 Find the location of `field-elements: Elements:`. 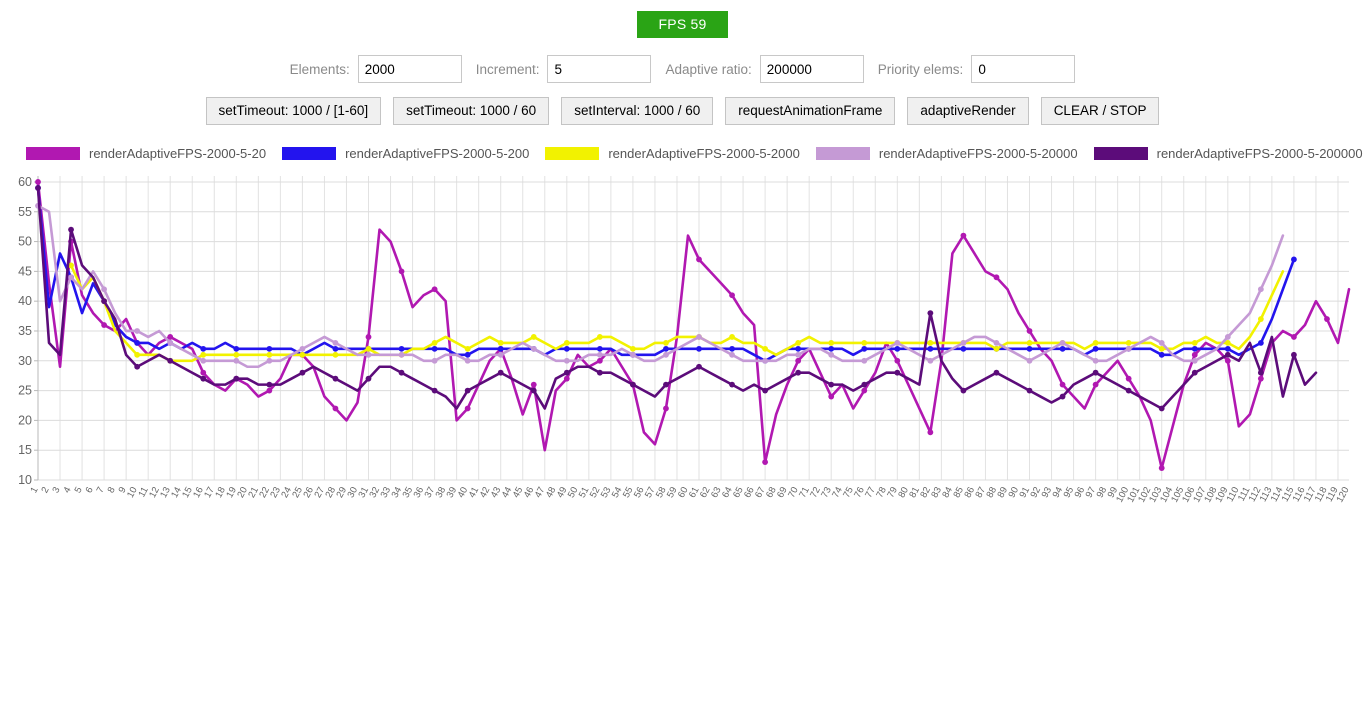

field-elements: Elements: is located at coordinates (376, 69).